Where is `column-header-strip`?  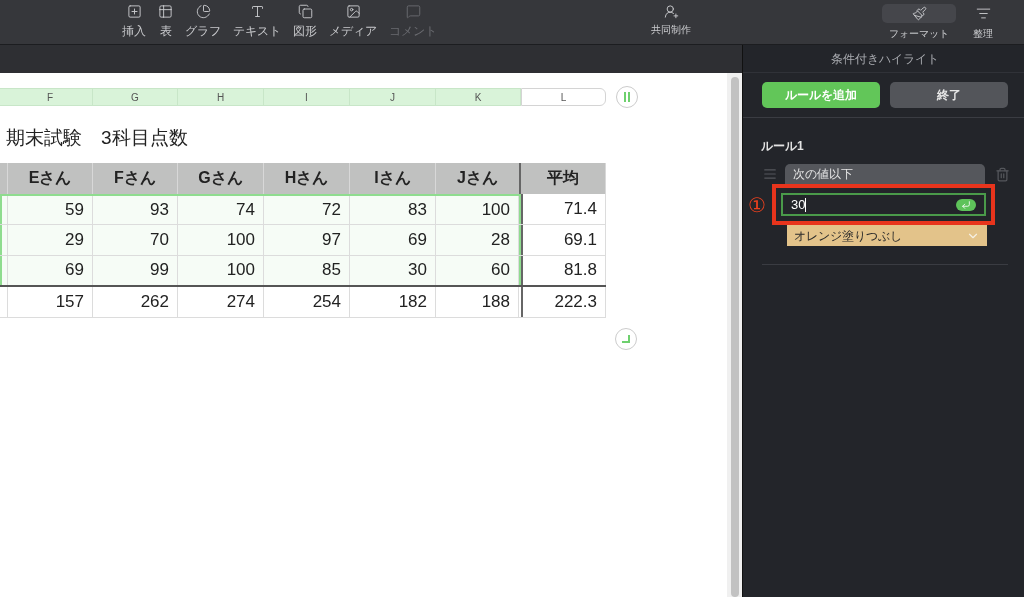
column-header-strip is located at coordinates (4, 97).